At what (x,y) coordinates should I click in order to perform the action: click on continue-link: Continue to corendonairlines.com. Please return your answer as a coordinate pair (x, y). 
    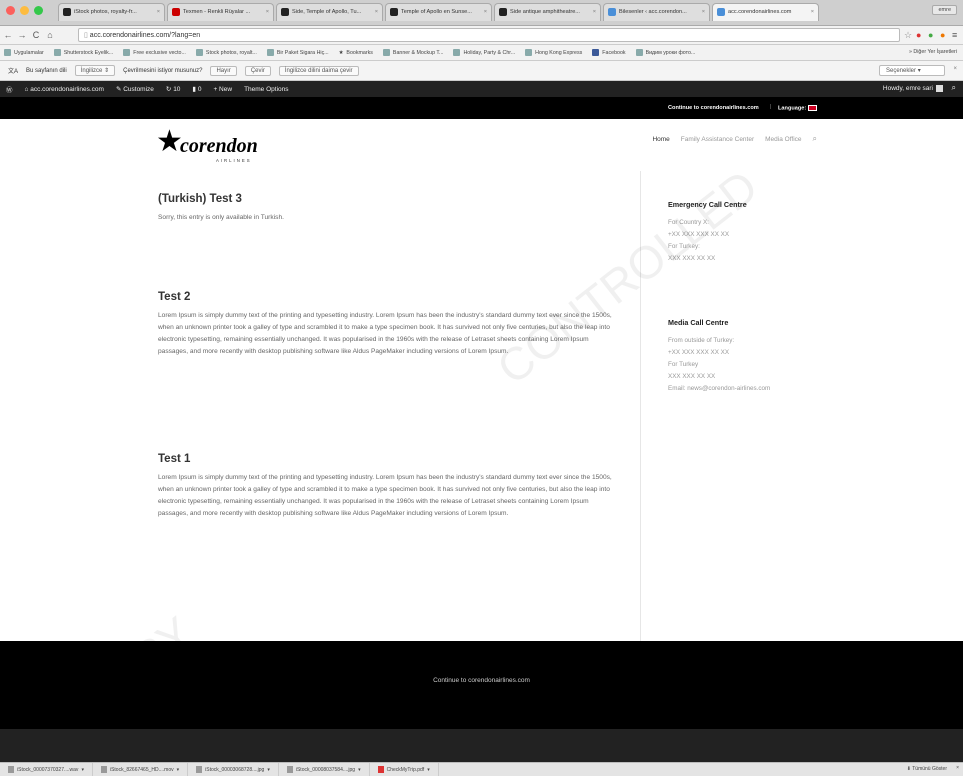
    Looking at the image, I should click on (713, 108).